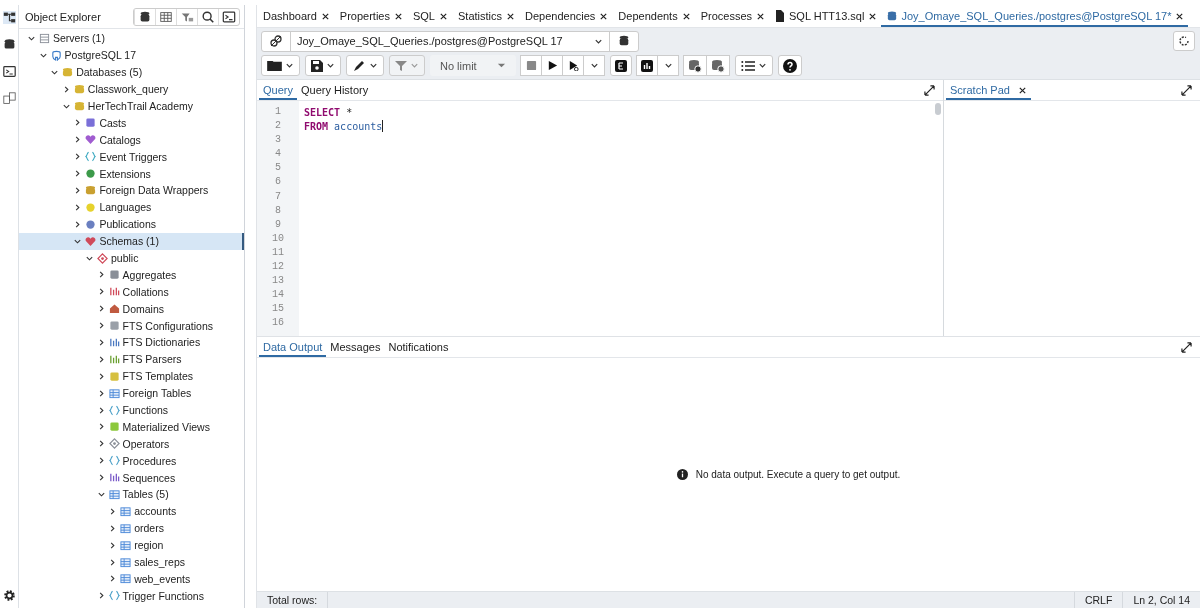 The height and width of the screenshot is (608, 1200). Describe the element at coordinates (280, 65) in the screenshot. I see `open-file-button` at that location.